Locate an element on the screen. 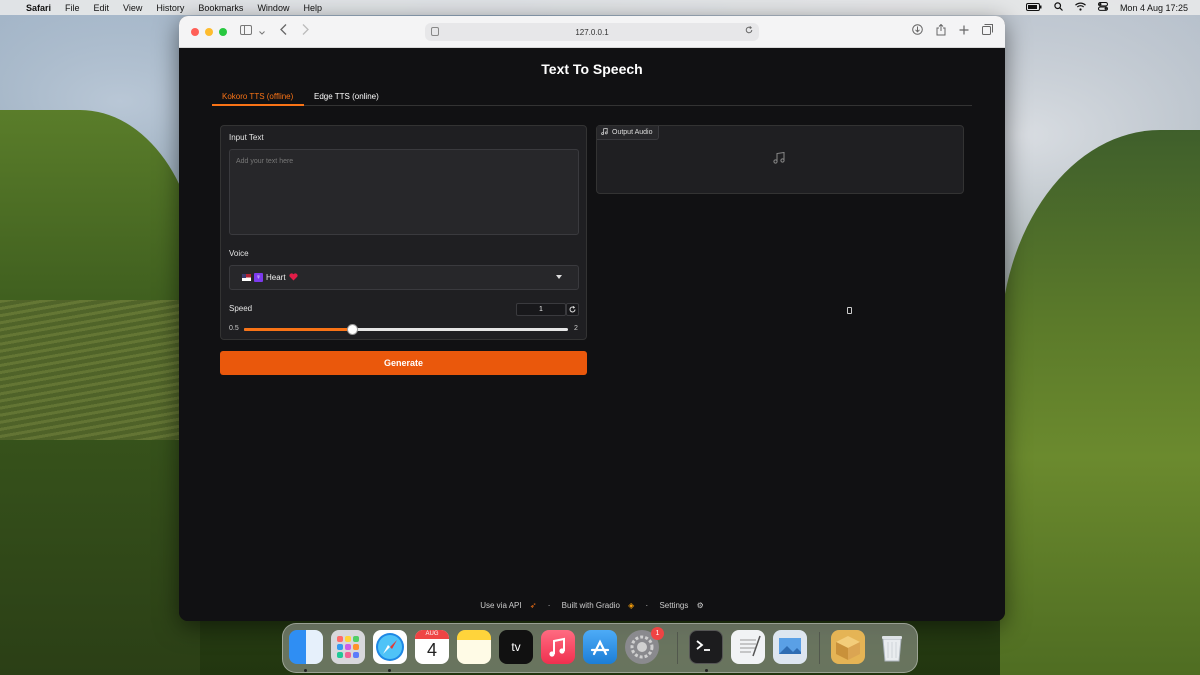 Image resolution: width=1200 pixels, height=675 pixels. share-icon is located at coordinates (941, 31).